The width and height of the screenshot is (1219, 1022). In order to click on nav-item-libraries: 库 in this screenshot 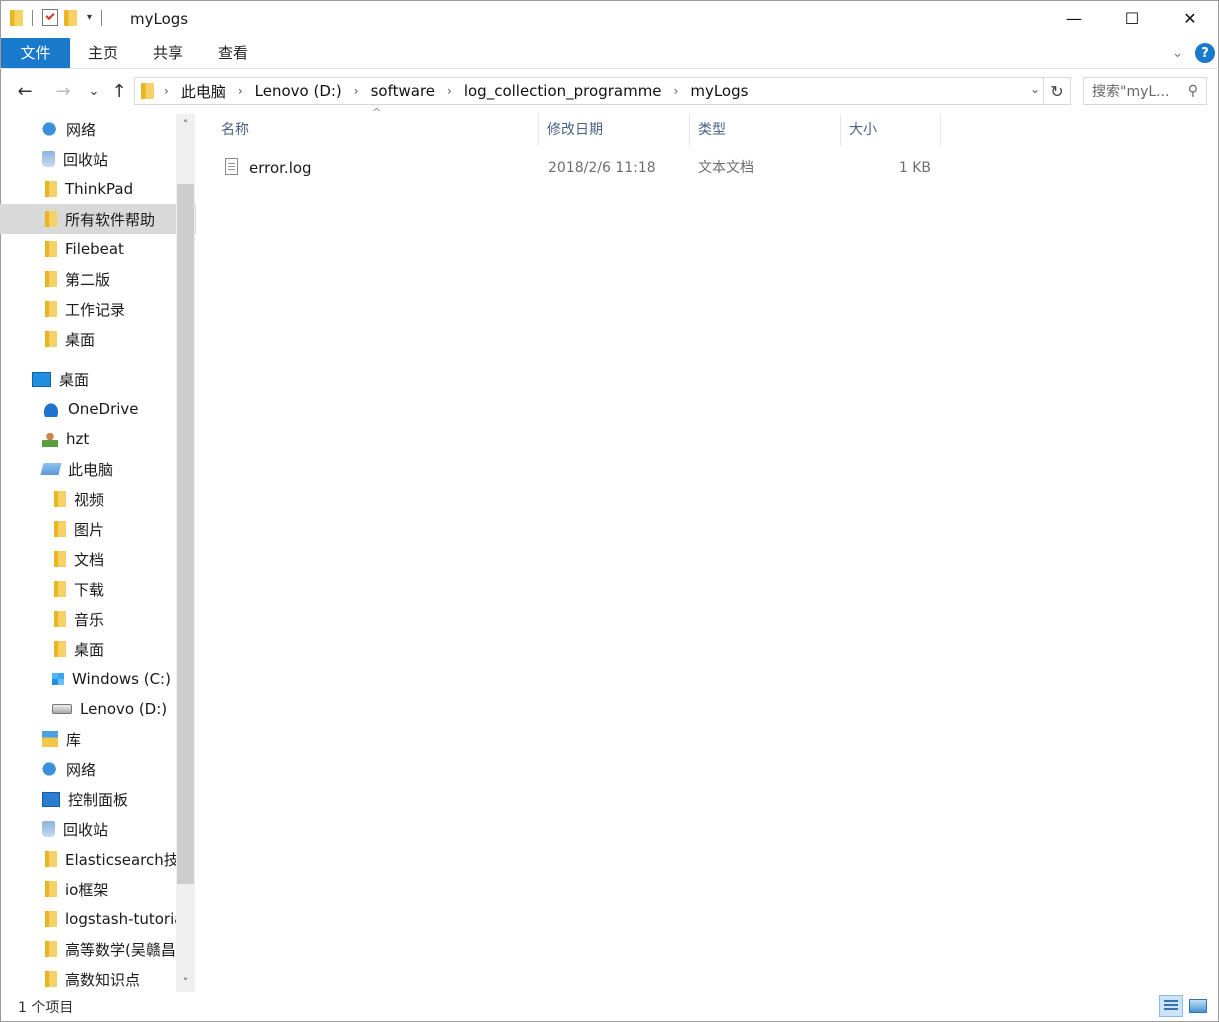, I will do `click(98, 739)`.